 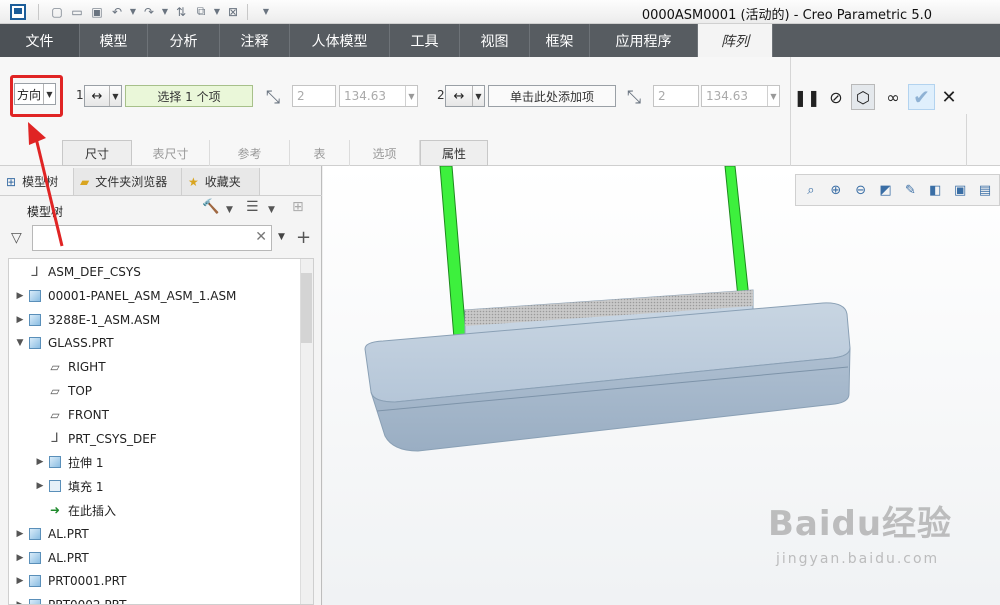 What do you see at coordinates (77, 12) in the screenshot?
I see `open-folder-icon: ▭` at bounding box center [77, 12].